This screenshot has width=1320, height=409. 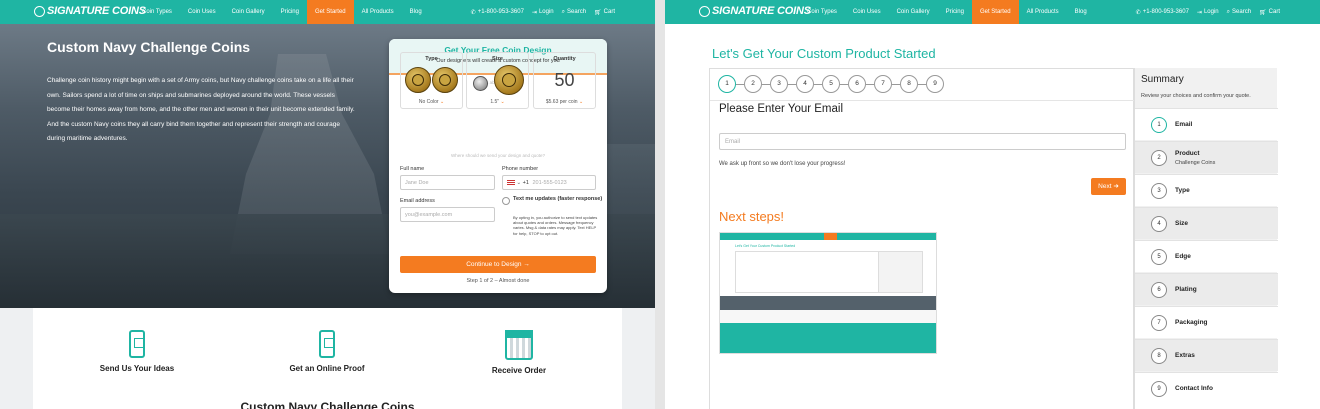 What do you see at coordinates (727, 84) in the screenshot?
I see `step-circle-1: 1` at bounding box center [727, 84].